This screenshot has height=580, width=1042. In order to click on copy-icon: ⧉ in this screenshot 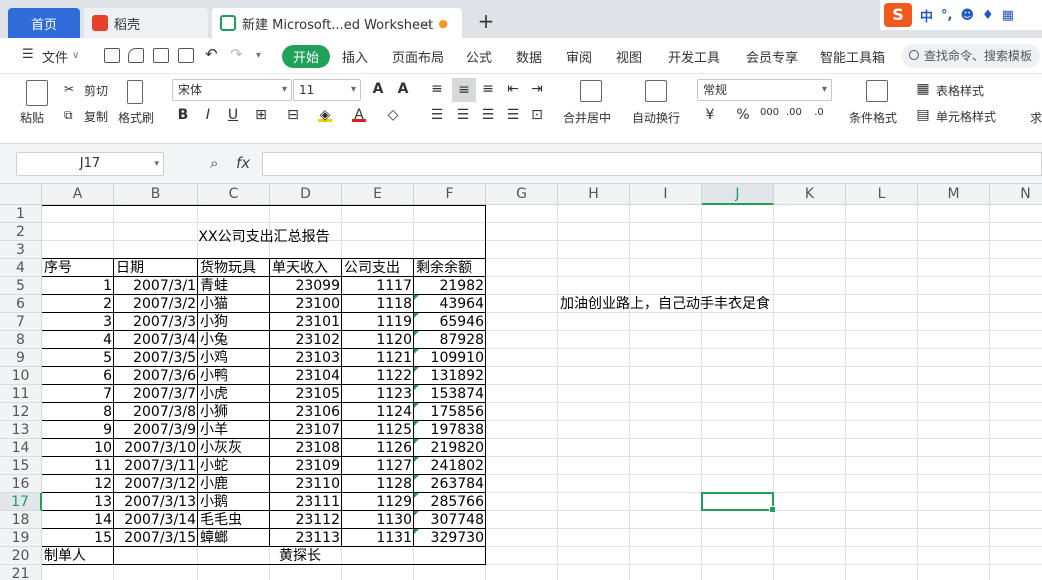, I will do `click(68, 115)`.